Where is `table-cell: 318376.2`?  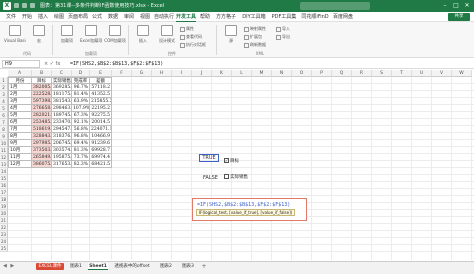 table-cell: 318376.2 is located at coordinates (62, 136).